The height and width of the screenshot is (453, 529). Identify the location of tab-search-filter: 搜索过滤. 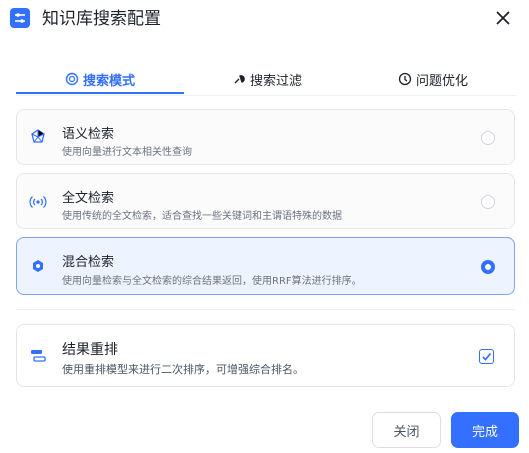
(267, 79).